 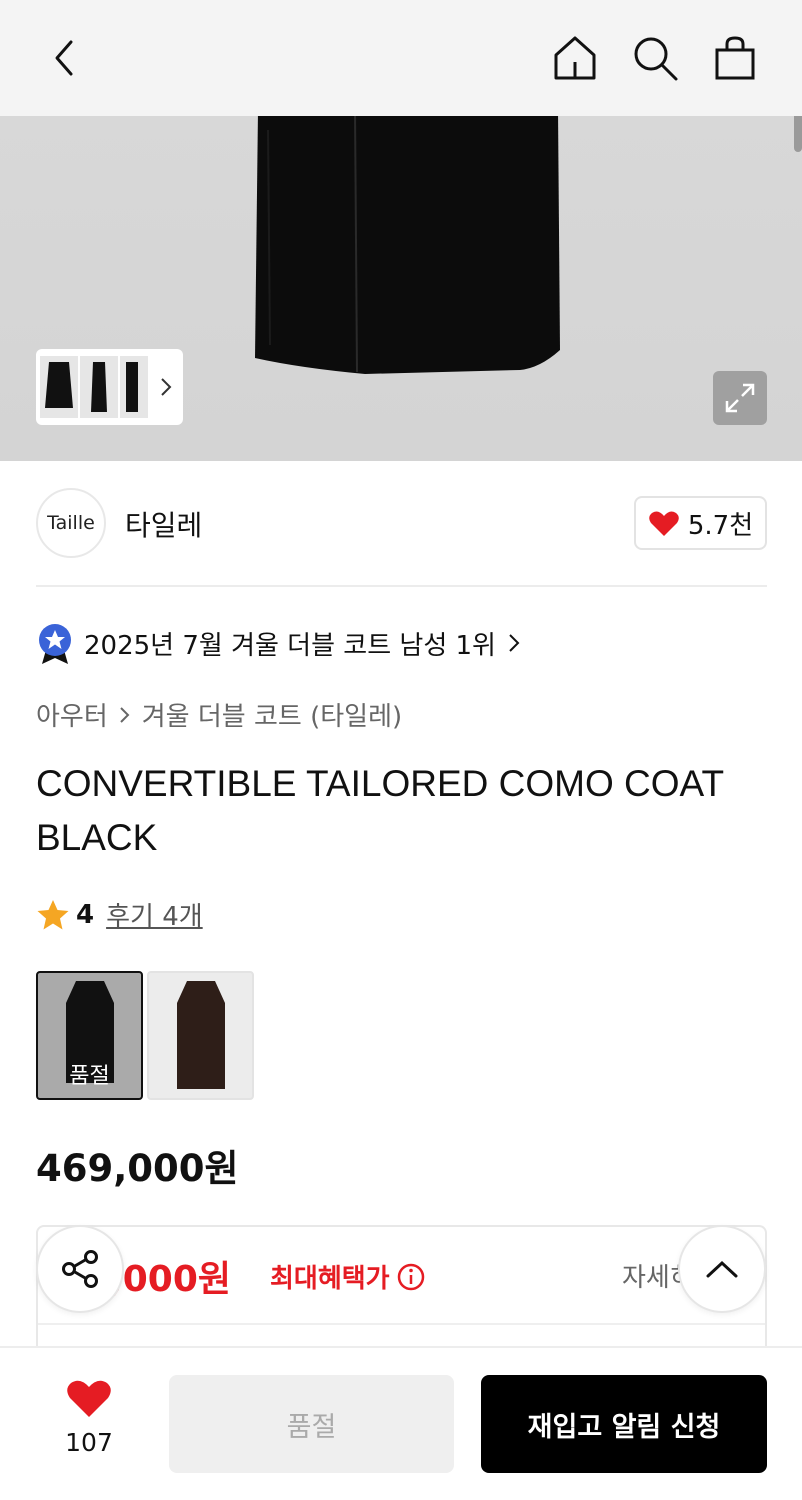 I want to click on search-button, so click(x=655, y=58).